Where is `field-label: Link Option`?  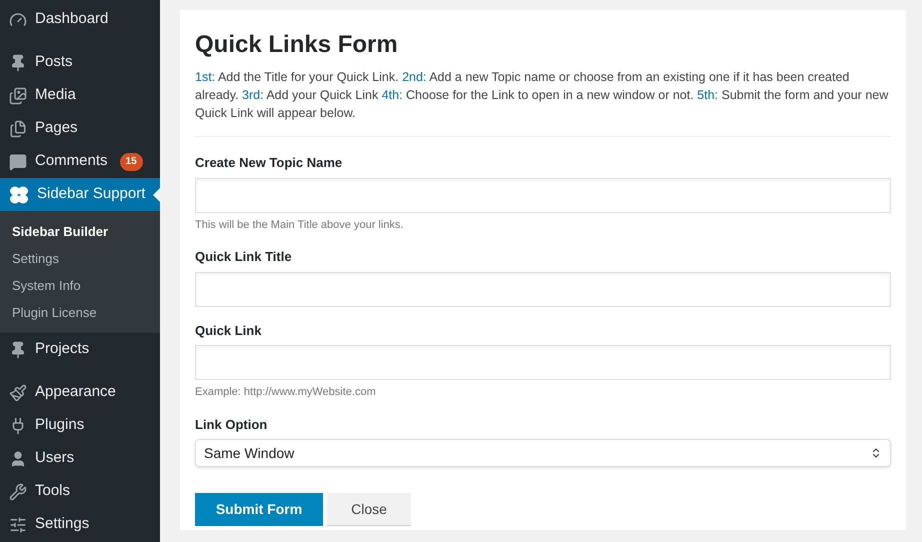
field-label: Link Option is located at coordinates (231, 425).